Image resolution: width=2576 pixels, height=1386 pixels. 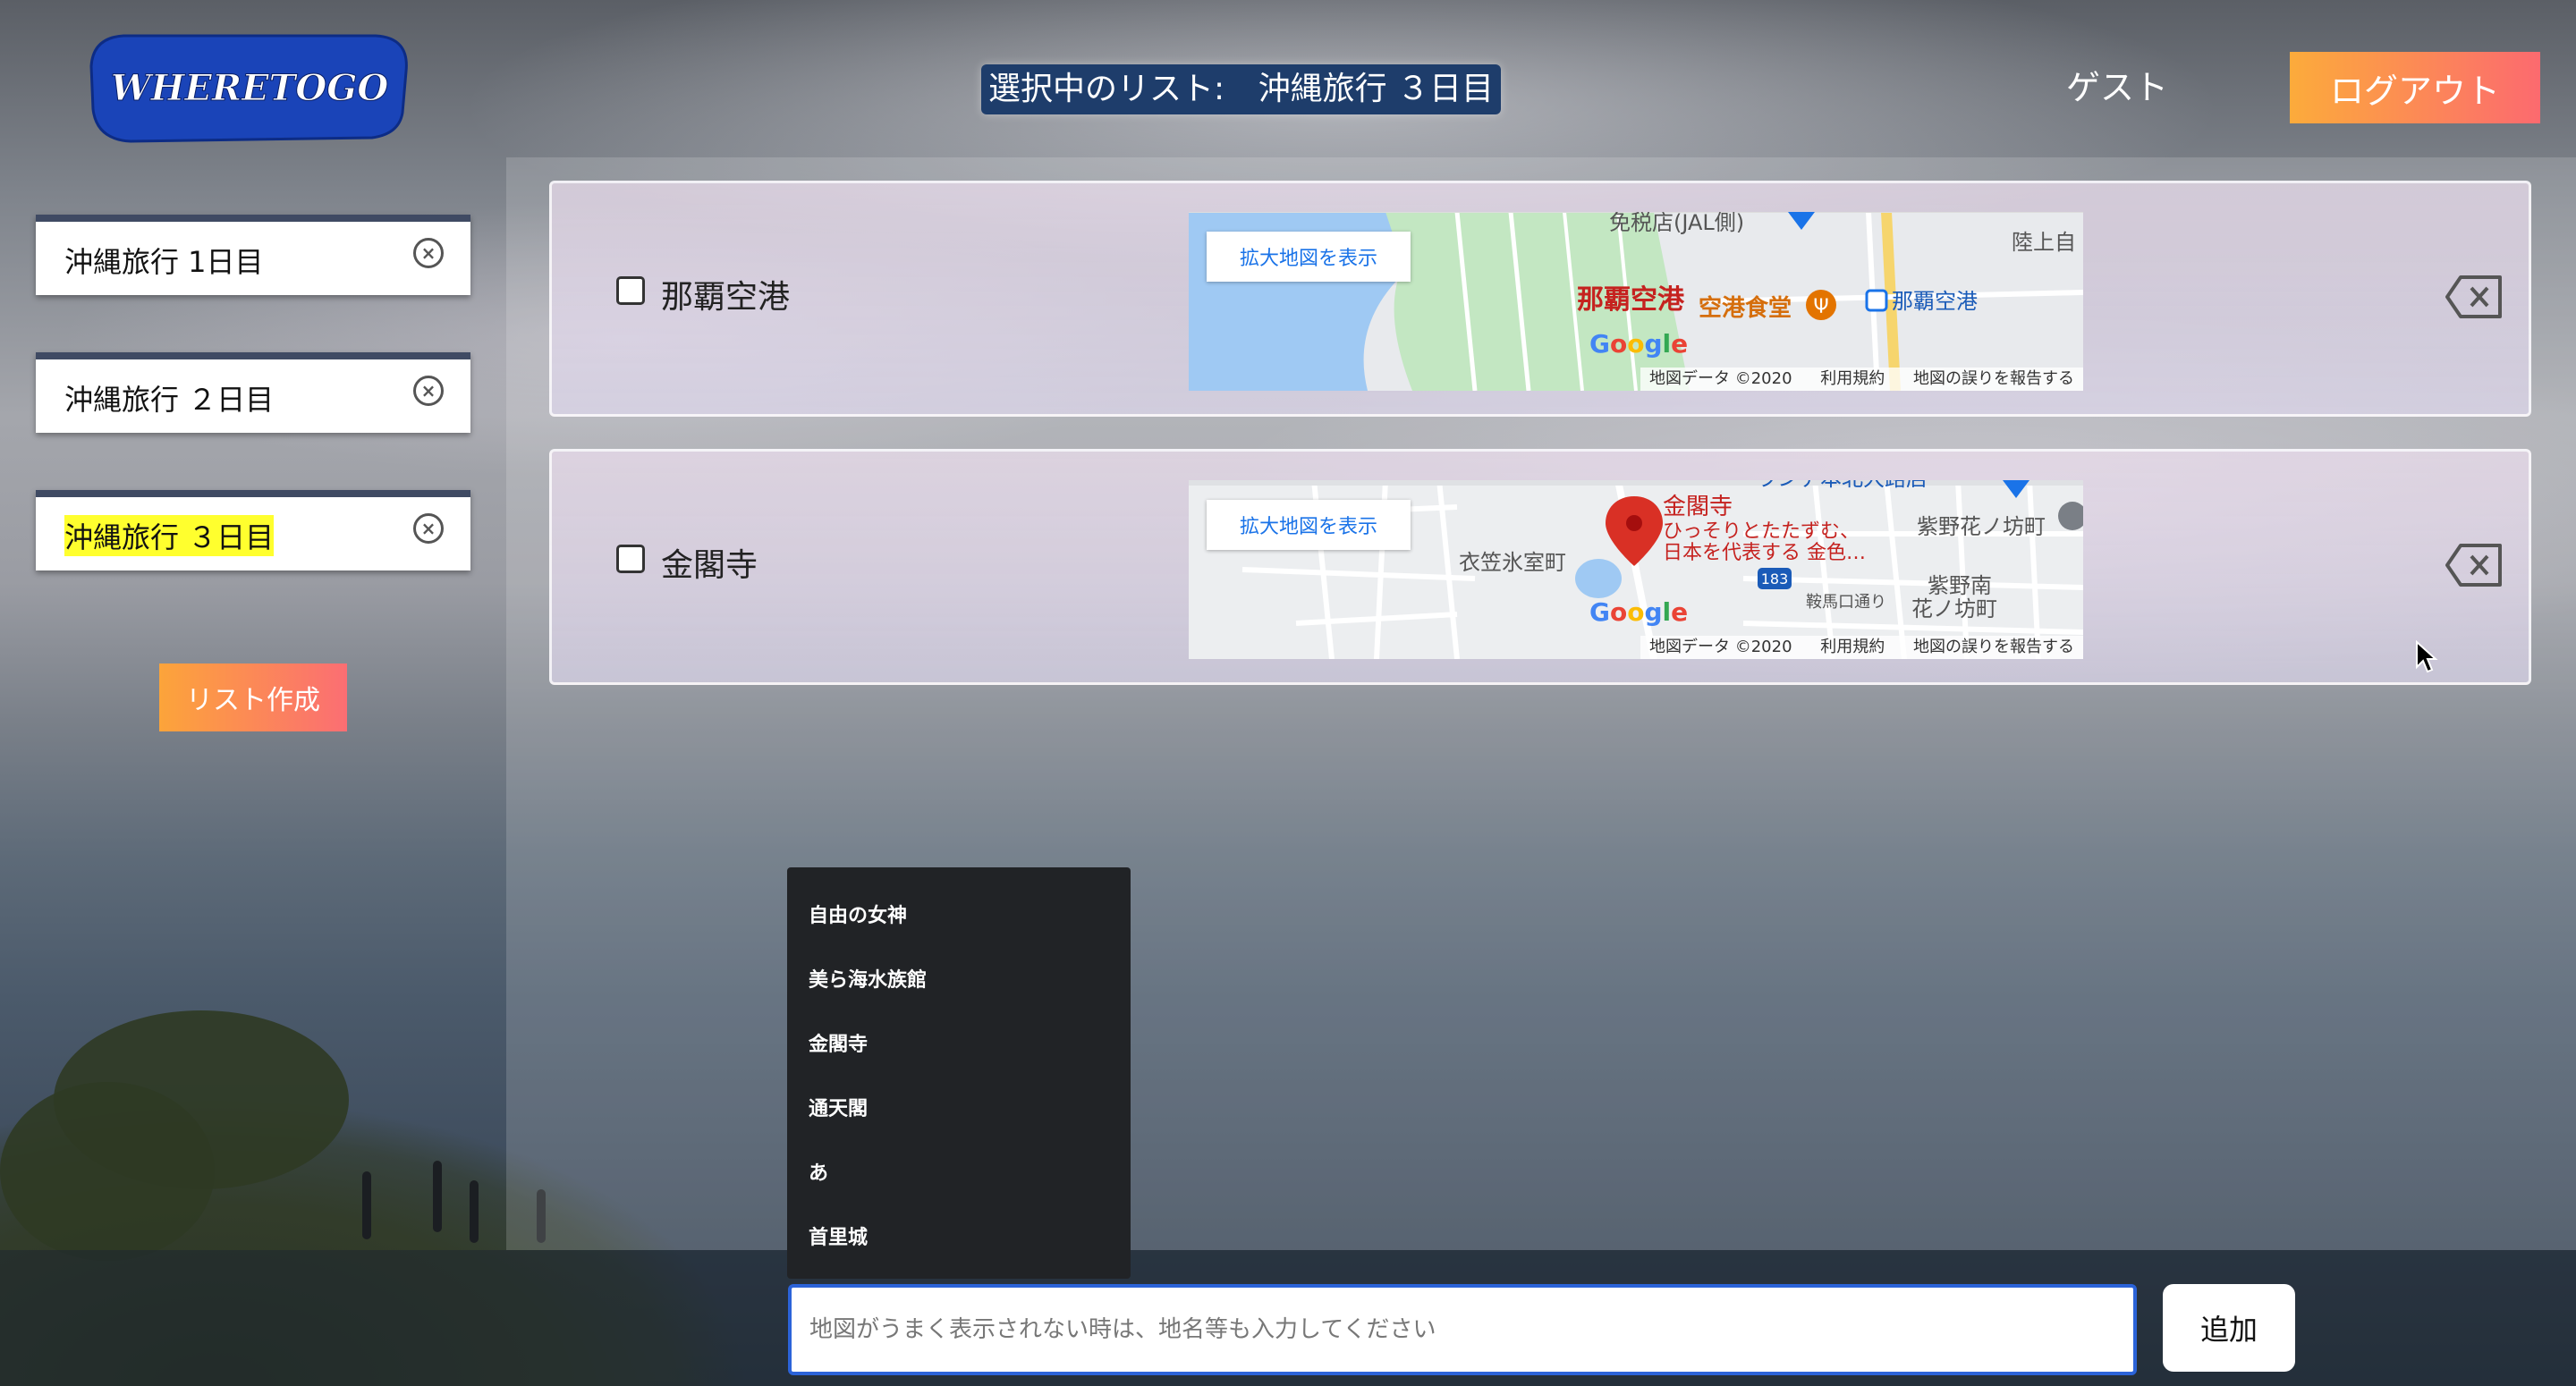 I want to click on add-place-button: 追加, so click(x=2229, y=1328).